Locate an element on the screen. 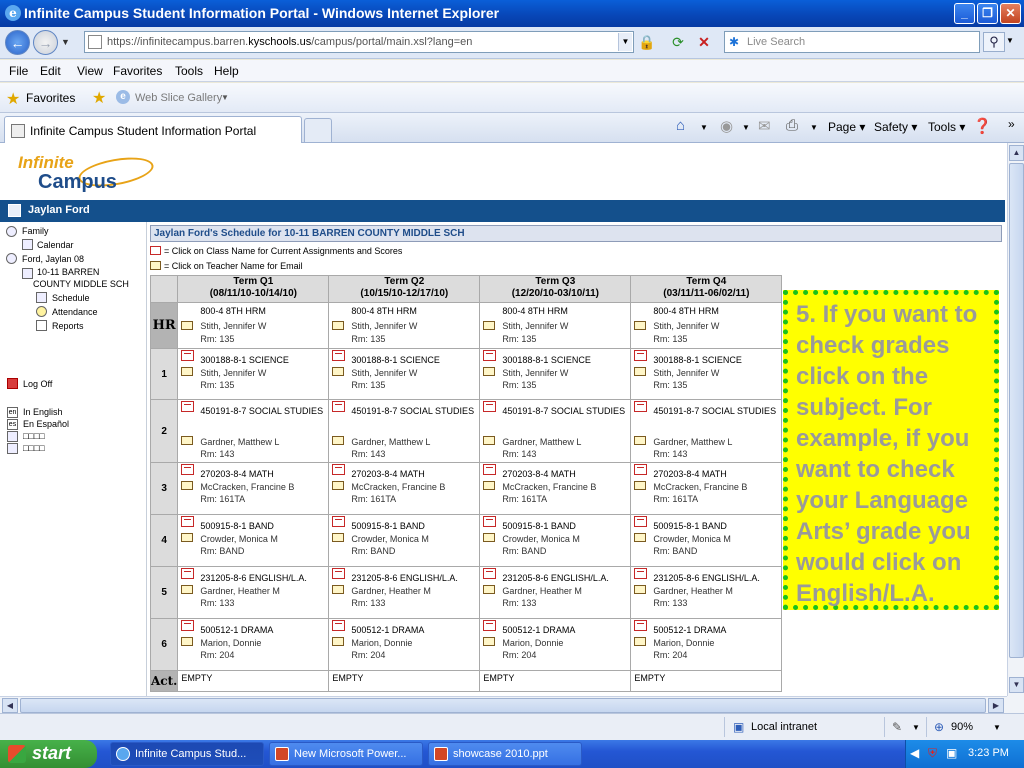  add-favorite-icon: ★ is located at coordinates (99, 98).